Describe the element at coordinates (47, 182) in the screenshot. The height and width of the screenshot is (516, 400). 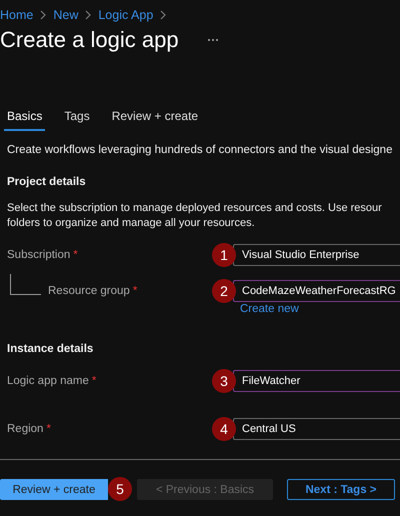
I see `section-heading: Project details` at that location.